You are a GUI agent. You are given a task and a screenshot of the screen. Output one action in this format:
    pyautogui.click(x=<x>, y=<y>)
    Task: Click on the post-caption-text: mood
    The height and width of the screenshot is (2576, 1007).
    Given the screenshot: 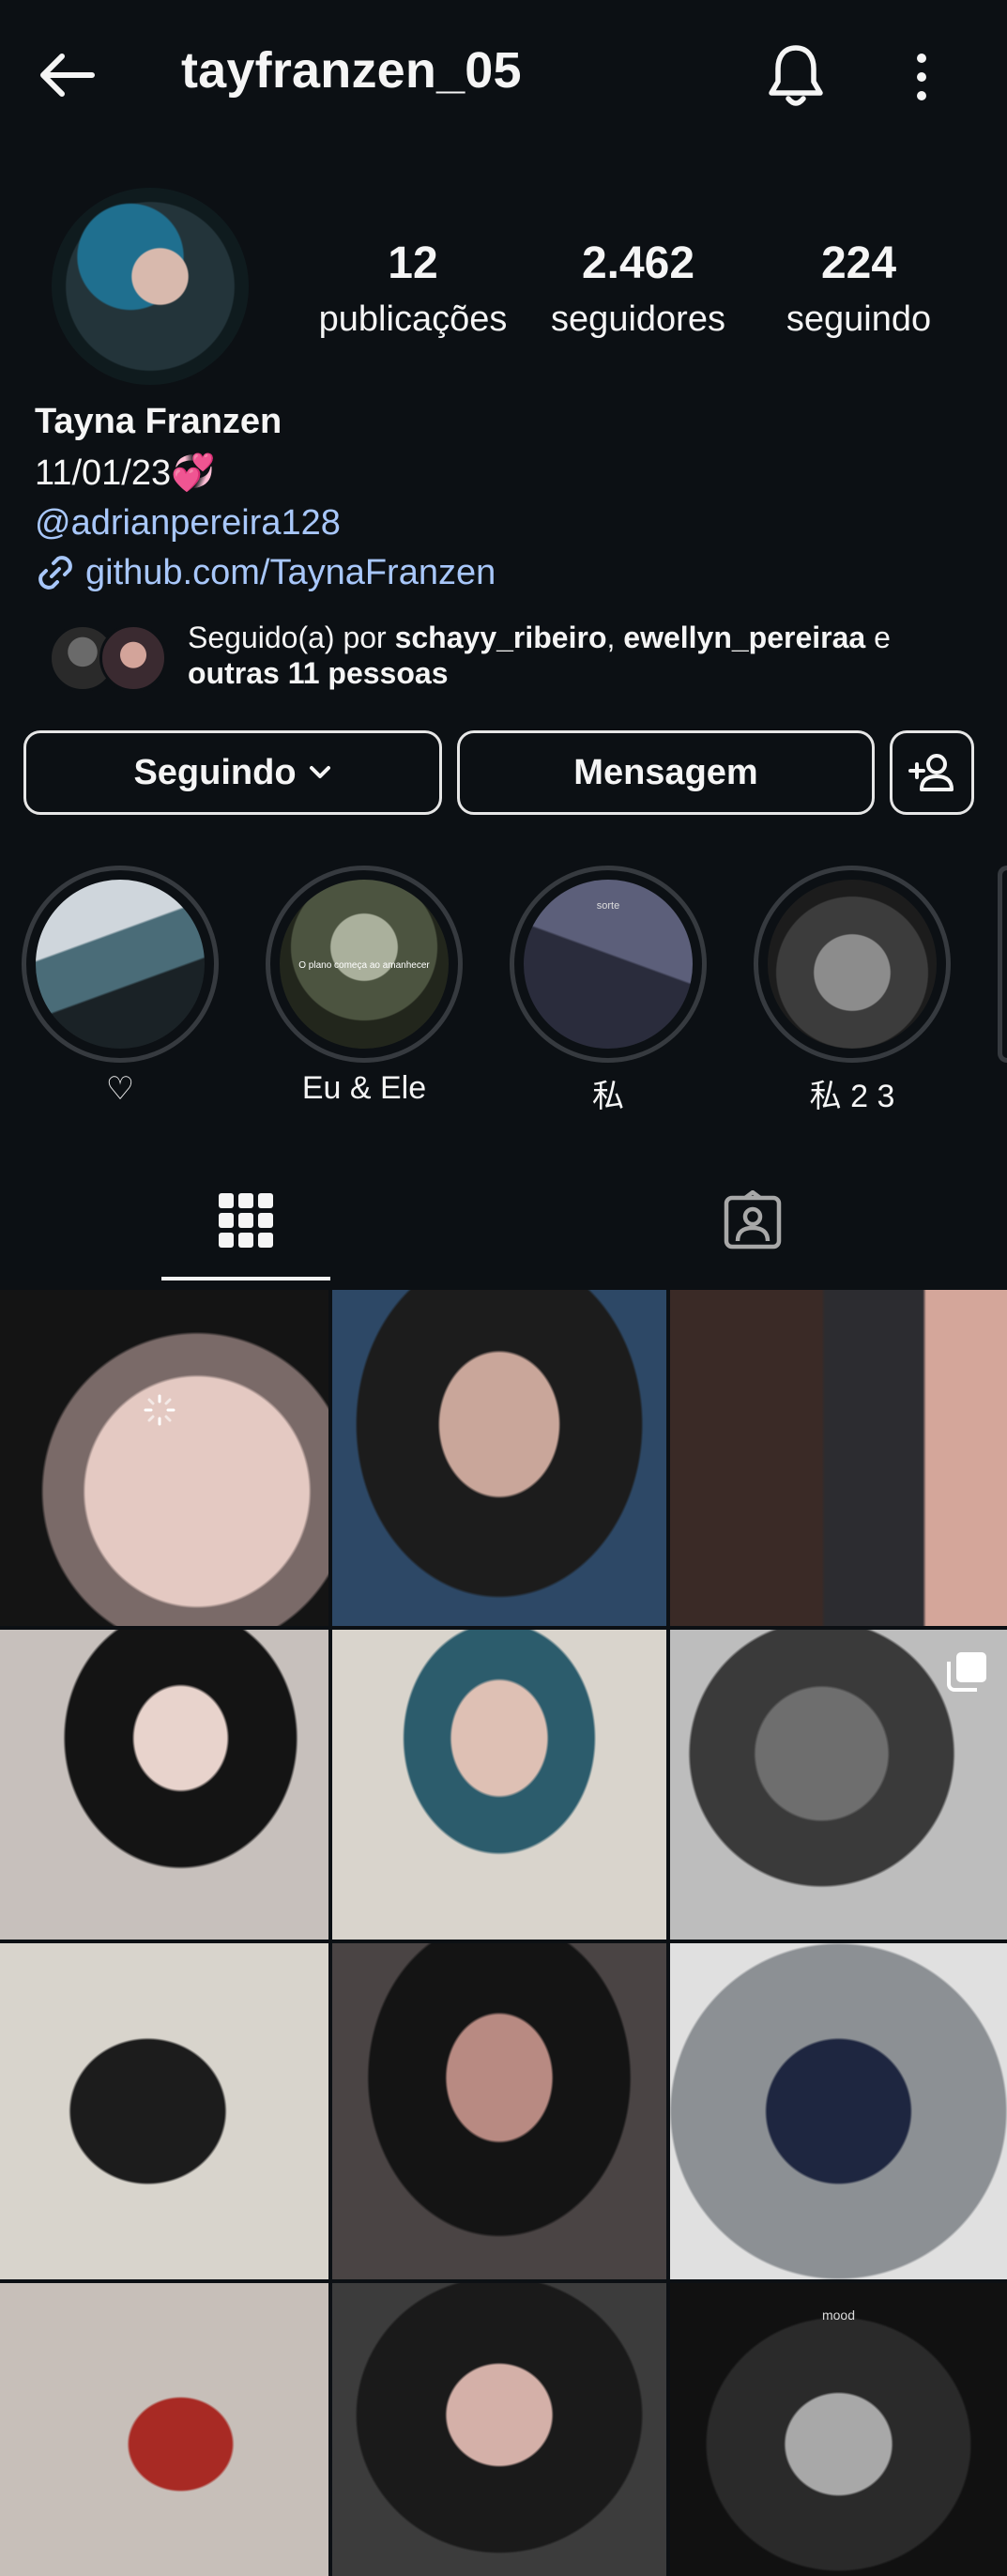 What is the action you would take?
    pyautogui.click(x=839, y=2315)
    